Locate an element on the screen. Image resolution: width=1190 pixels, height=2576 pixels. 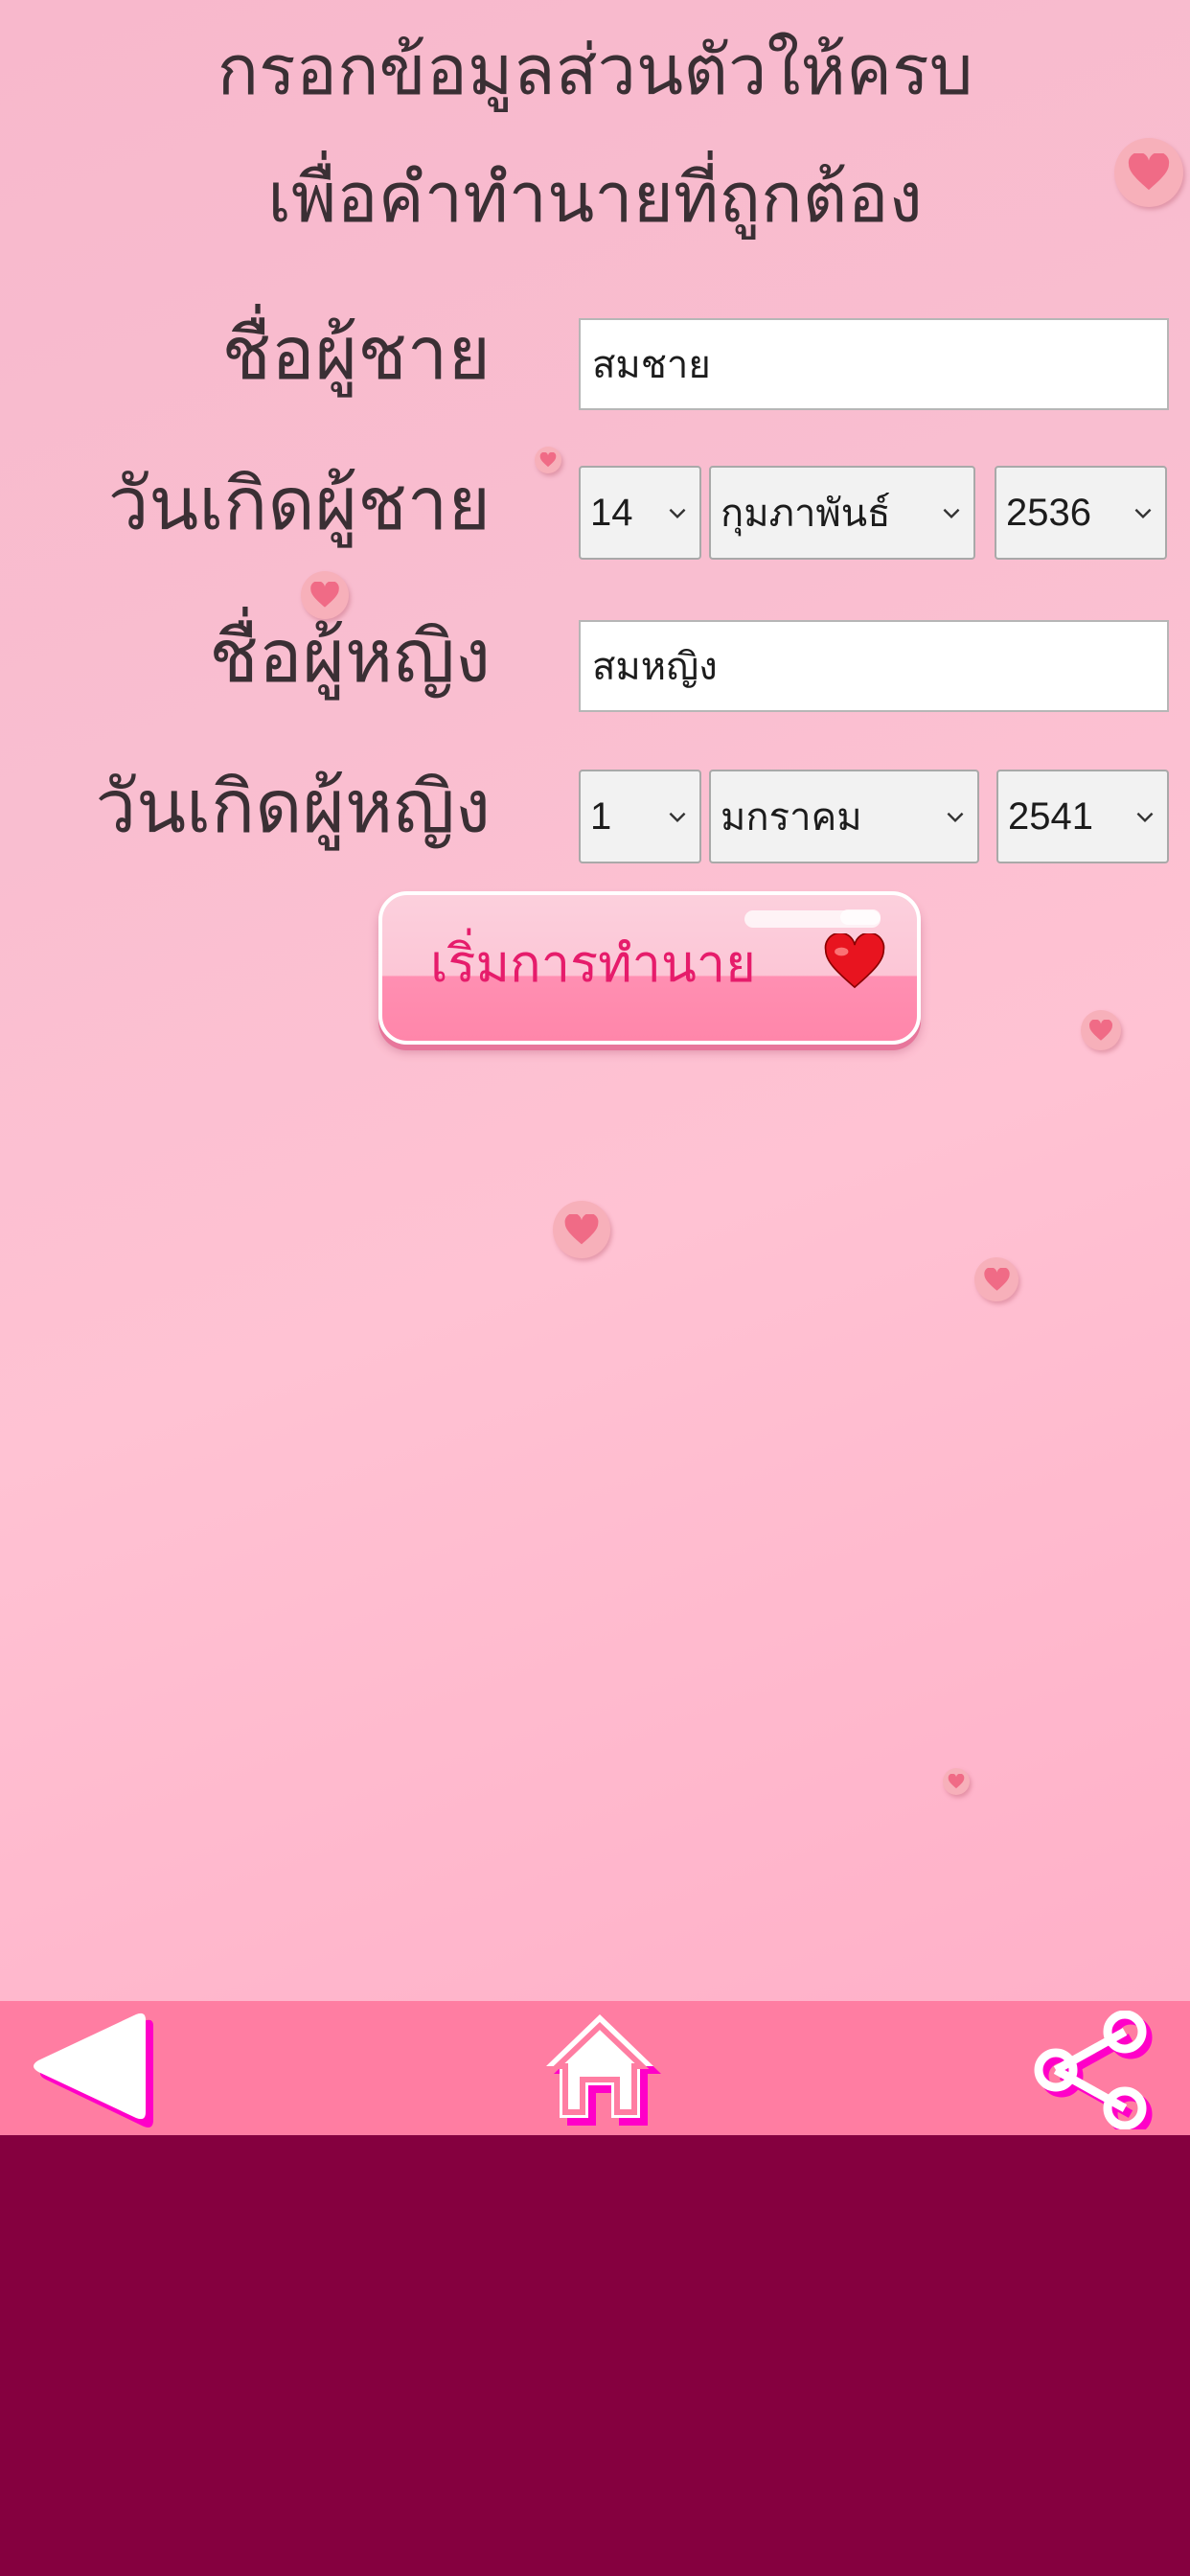
female-name-input: สมหญิง is located at coordinates (874, 666).